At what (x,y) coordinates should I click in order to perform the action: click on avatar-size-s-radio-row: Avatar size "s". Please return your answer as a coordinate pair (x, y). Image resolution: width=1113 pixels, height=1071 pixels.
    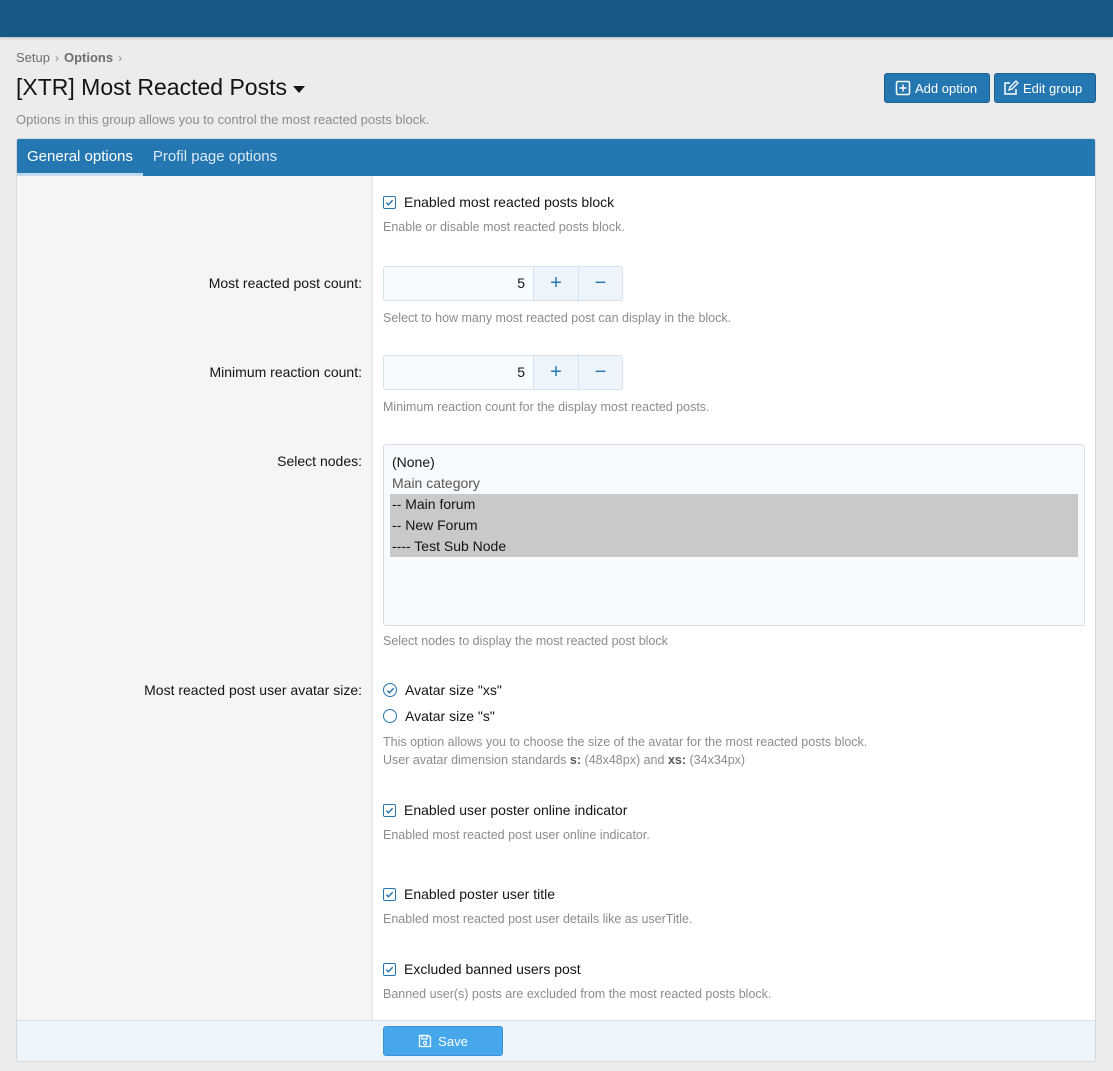
    Looking at the image, I should click on (625, 716).